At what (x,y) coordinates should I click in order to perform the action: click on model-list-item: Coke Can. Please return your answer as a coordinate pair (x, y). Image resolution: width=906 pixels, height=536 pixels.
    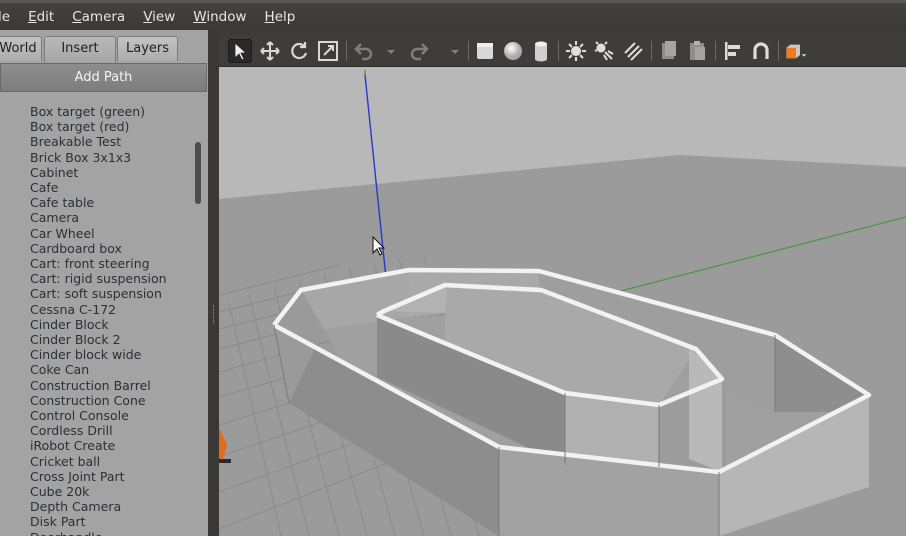
    Looking at the image, I should click on (59, 369).